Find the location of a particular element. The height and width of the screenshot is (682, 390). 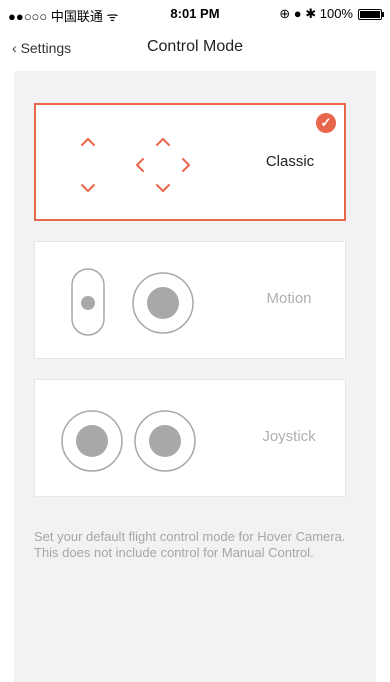

mode-label-classic: Classic is located at coordinates (290, 161).